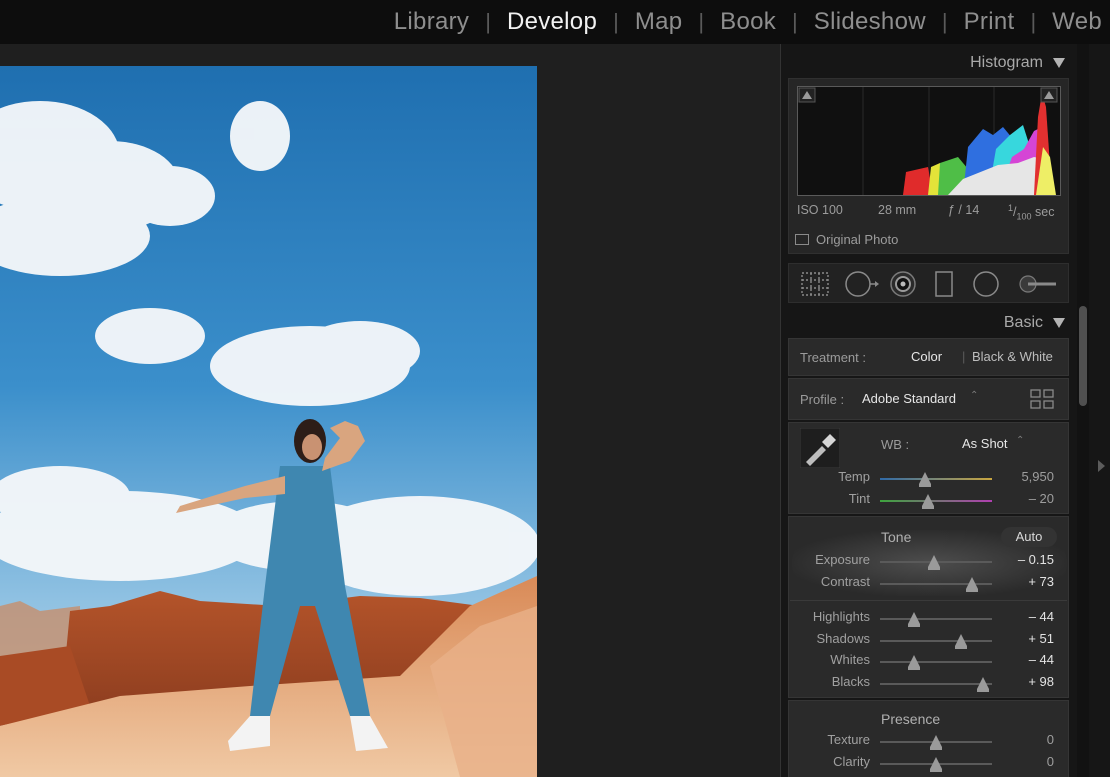 Image resolution: width=1110 pixels, height=777 pixels. What do you see at coordinates (989, 22) in the screenshot?
I see `module-print: Print` at bounding box center [989, 22].